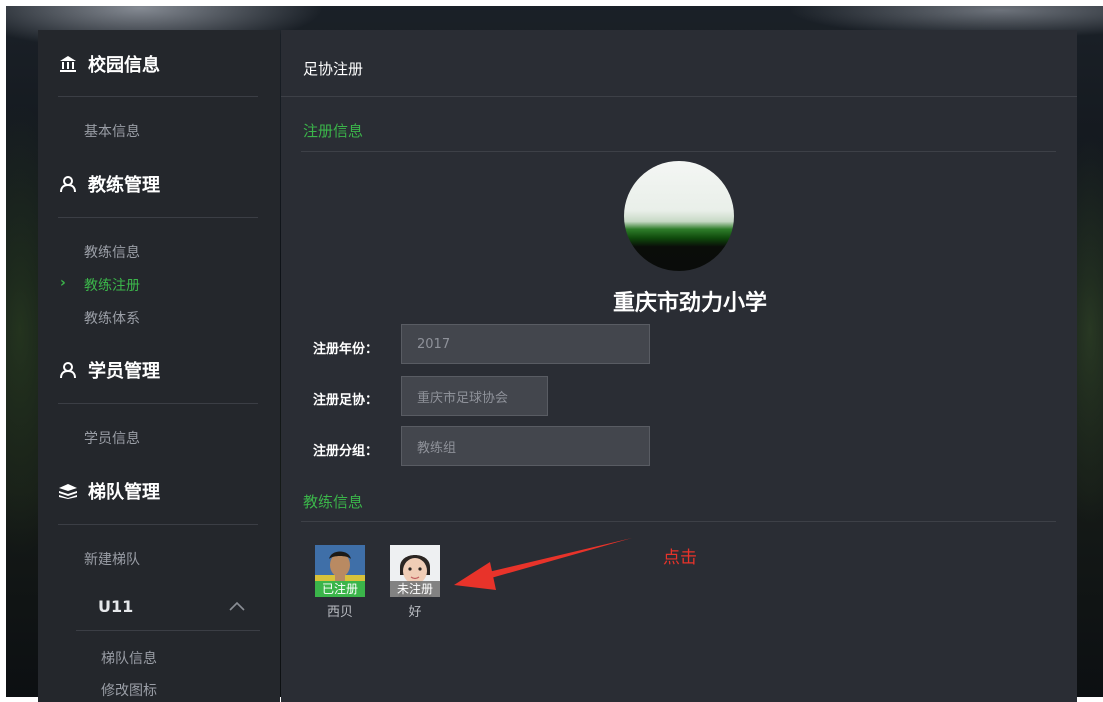 The width and height of the screenshot is (1103, 702). Describe the element at coordinates (112, 559) in the screenshot. I see `sidebar-item-new-team: 新建梯队` at that location.